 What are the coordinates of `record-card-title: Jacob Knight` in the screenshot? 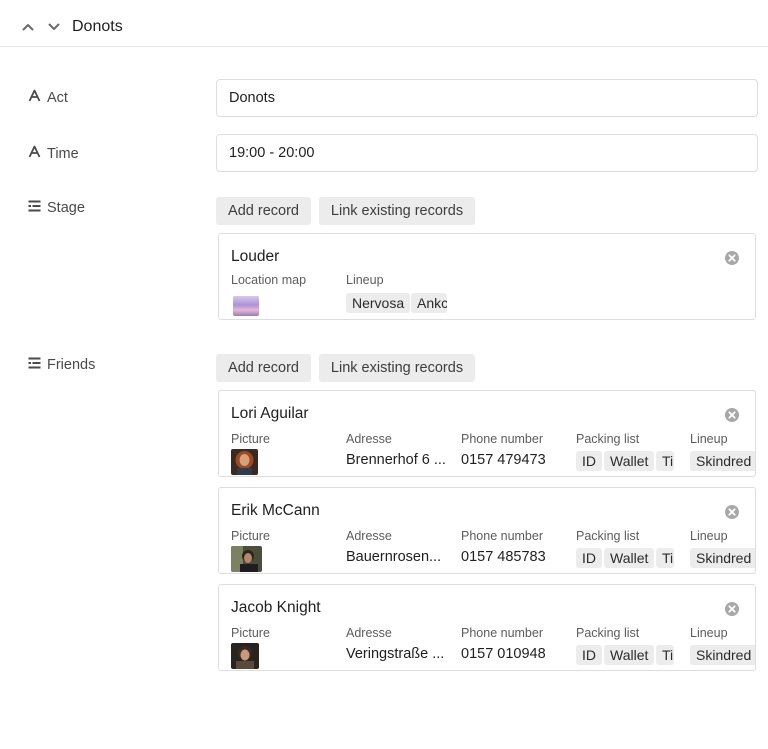 It's located at (276, 607).